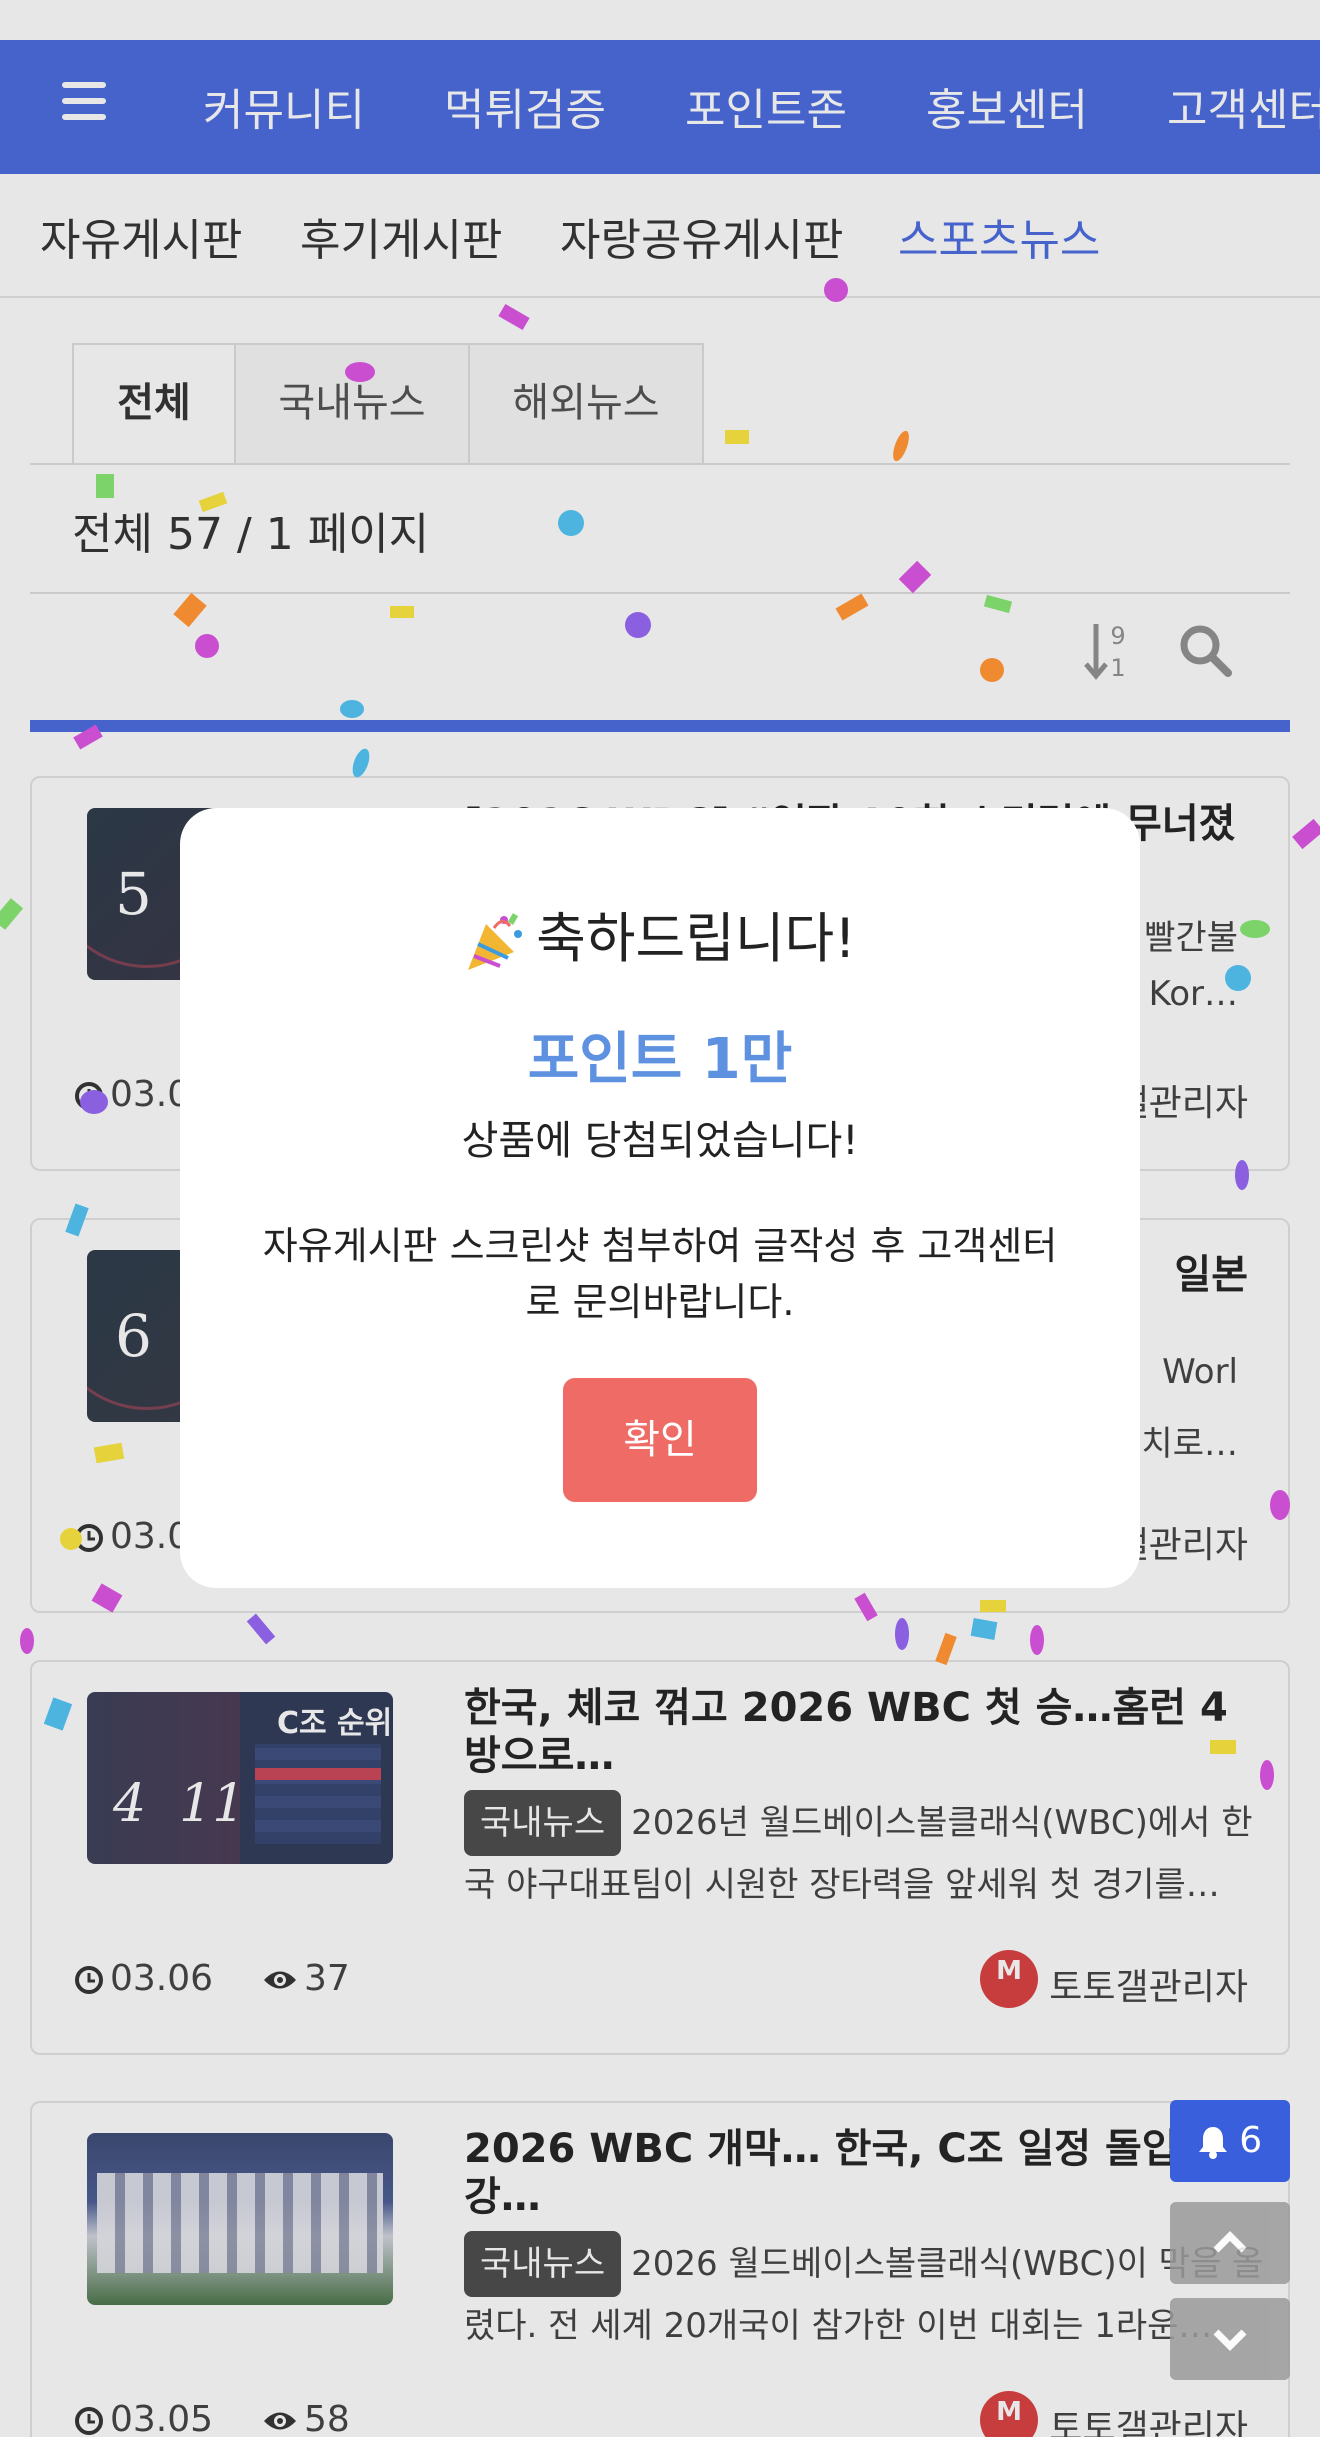  What do you see at coordinates (1230, 2141) in the screenshot?
I see `notification-button: 6` at bounding box center [1230, 2141].